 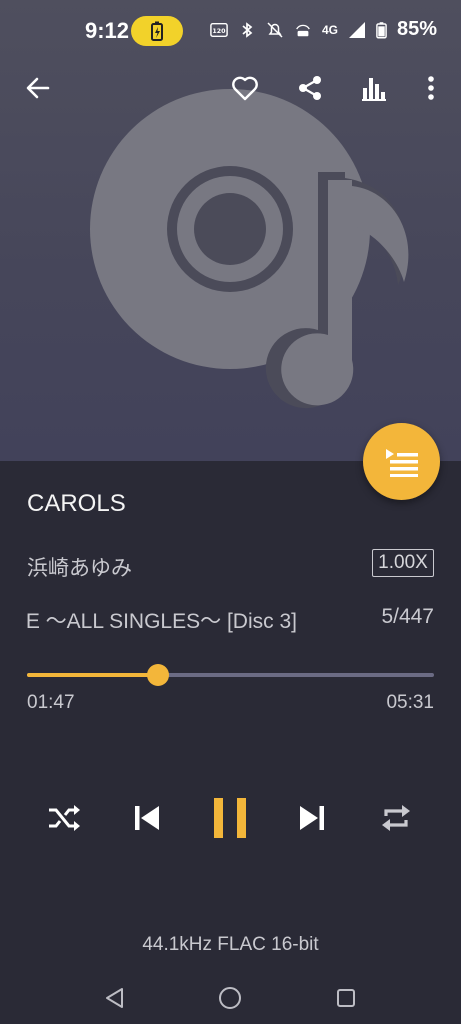 I want to click on total-duration: 05:31, so click(x=410, y=702).